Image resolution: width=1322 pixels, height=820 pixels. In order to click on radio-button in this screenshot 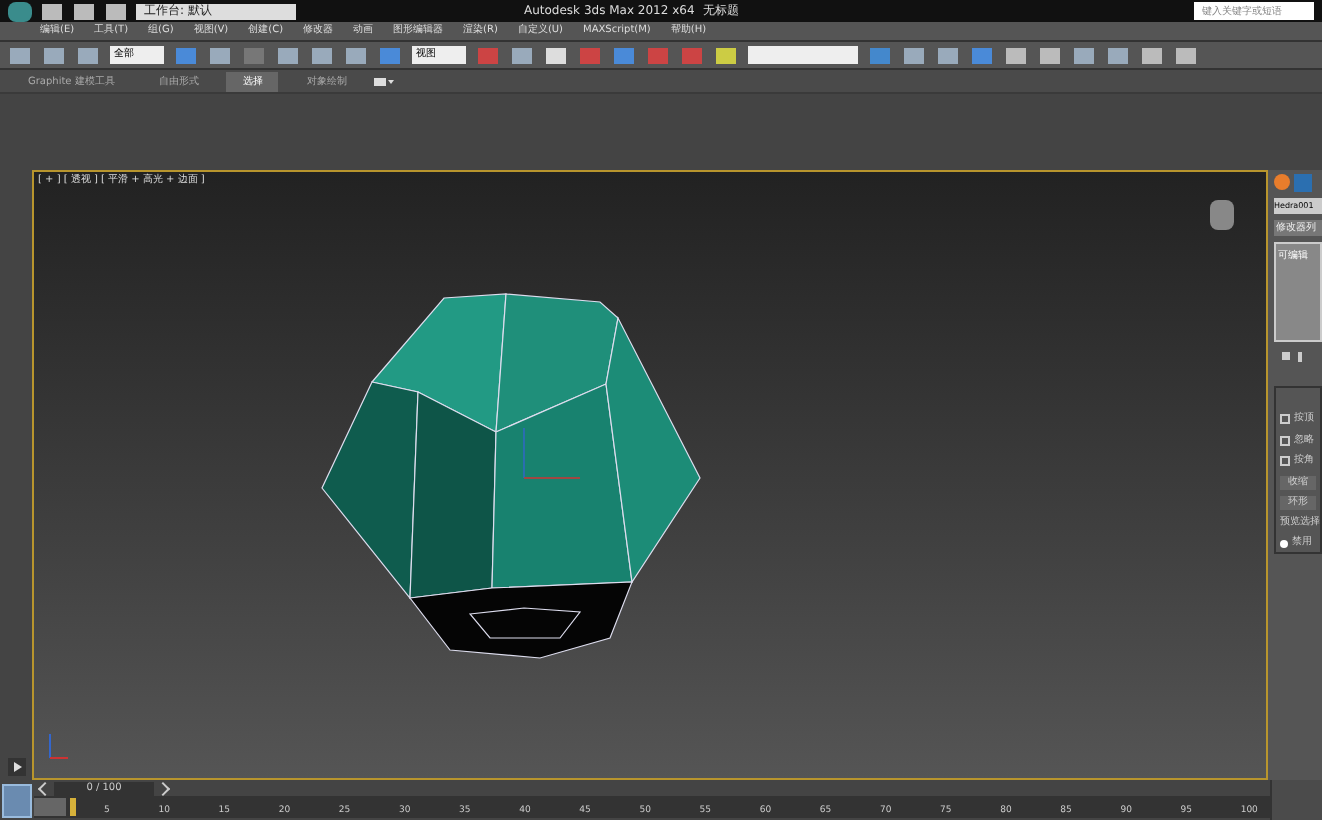, I will do `click(1284, 543)`.